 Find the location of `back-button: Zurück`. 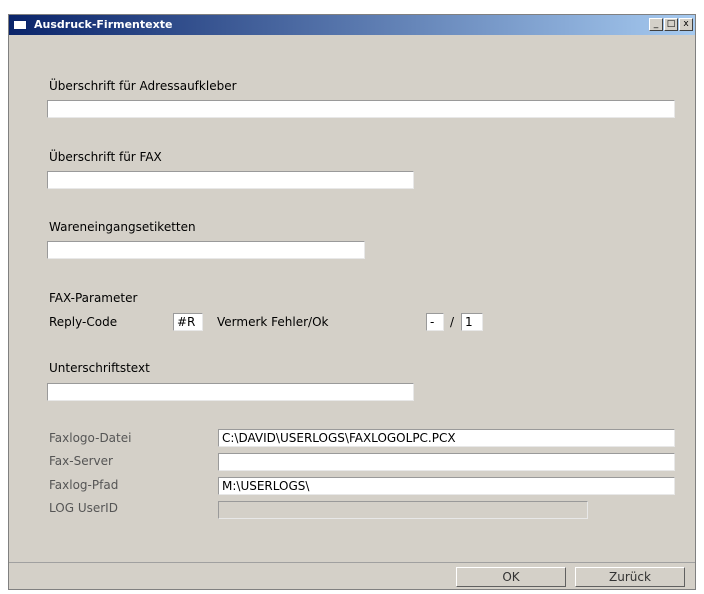

back-button: Zurück is located at coordinates (630, 577).